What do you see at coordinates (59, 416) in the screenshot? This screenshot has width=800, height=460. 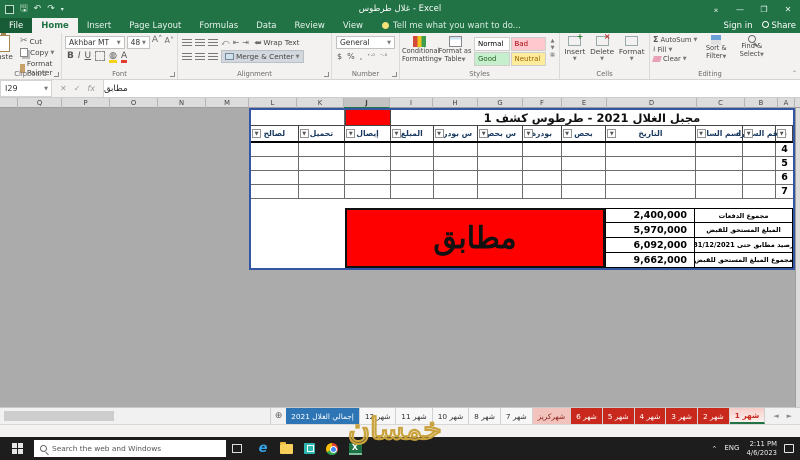 I see `scroll-thumb` at bounding box center [59, 416].